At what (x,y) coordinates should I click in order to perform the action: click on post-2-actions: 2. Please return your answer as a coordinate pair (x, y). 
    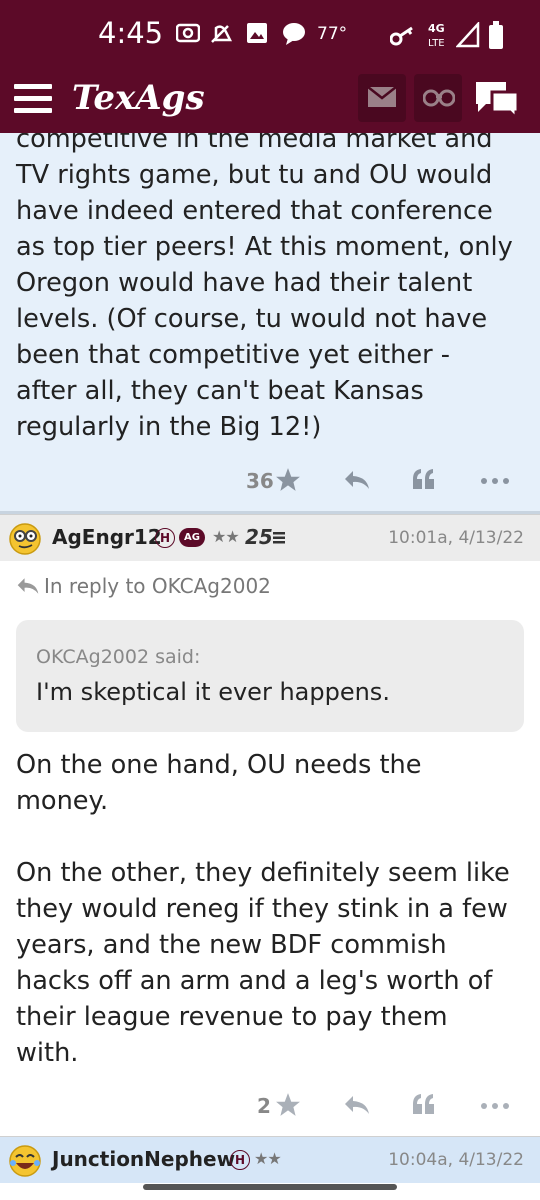
    Looking at the image, I should click on (270, 1108).